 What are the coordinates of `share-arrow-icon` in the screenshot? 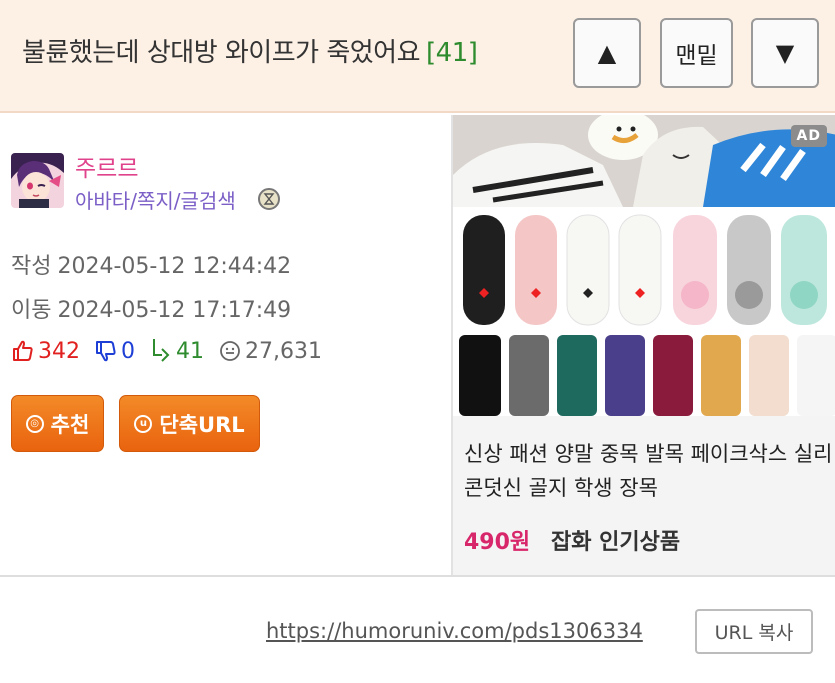 It's located at (161, 350).